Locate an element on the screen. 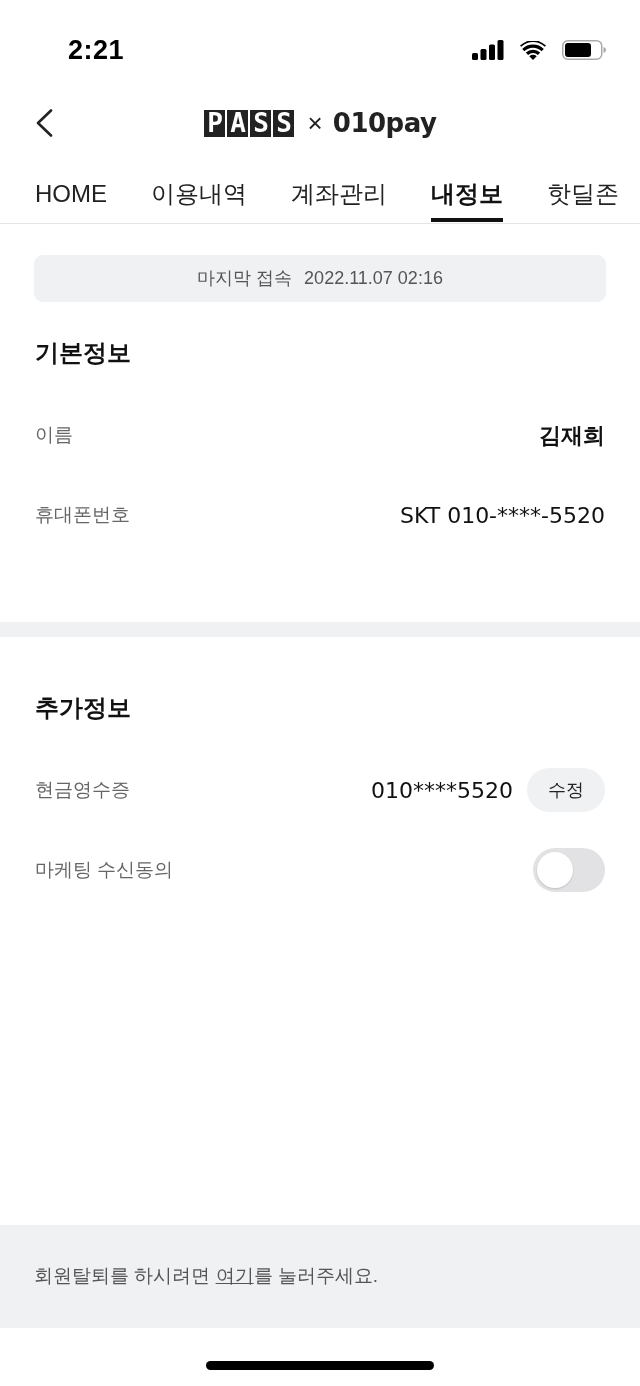  nav-tab: 계좌관리 is located at coordinates (339, 200).